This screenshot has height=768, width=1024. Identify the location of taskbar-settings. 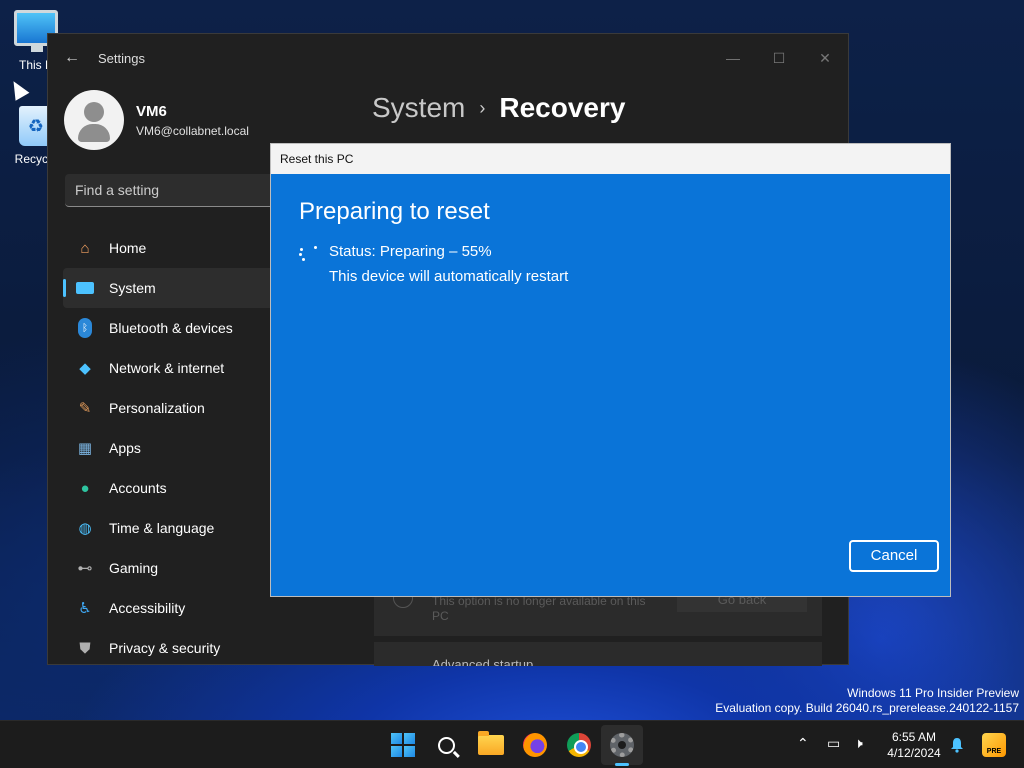
(622, 745).